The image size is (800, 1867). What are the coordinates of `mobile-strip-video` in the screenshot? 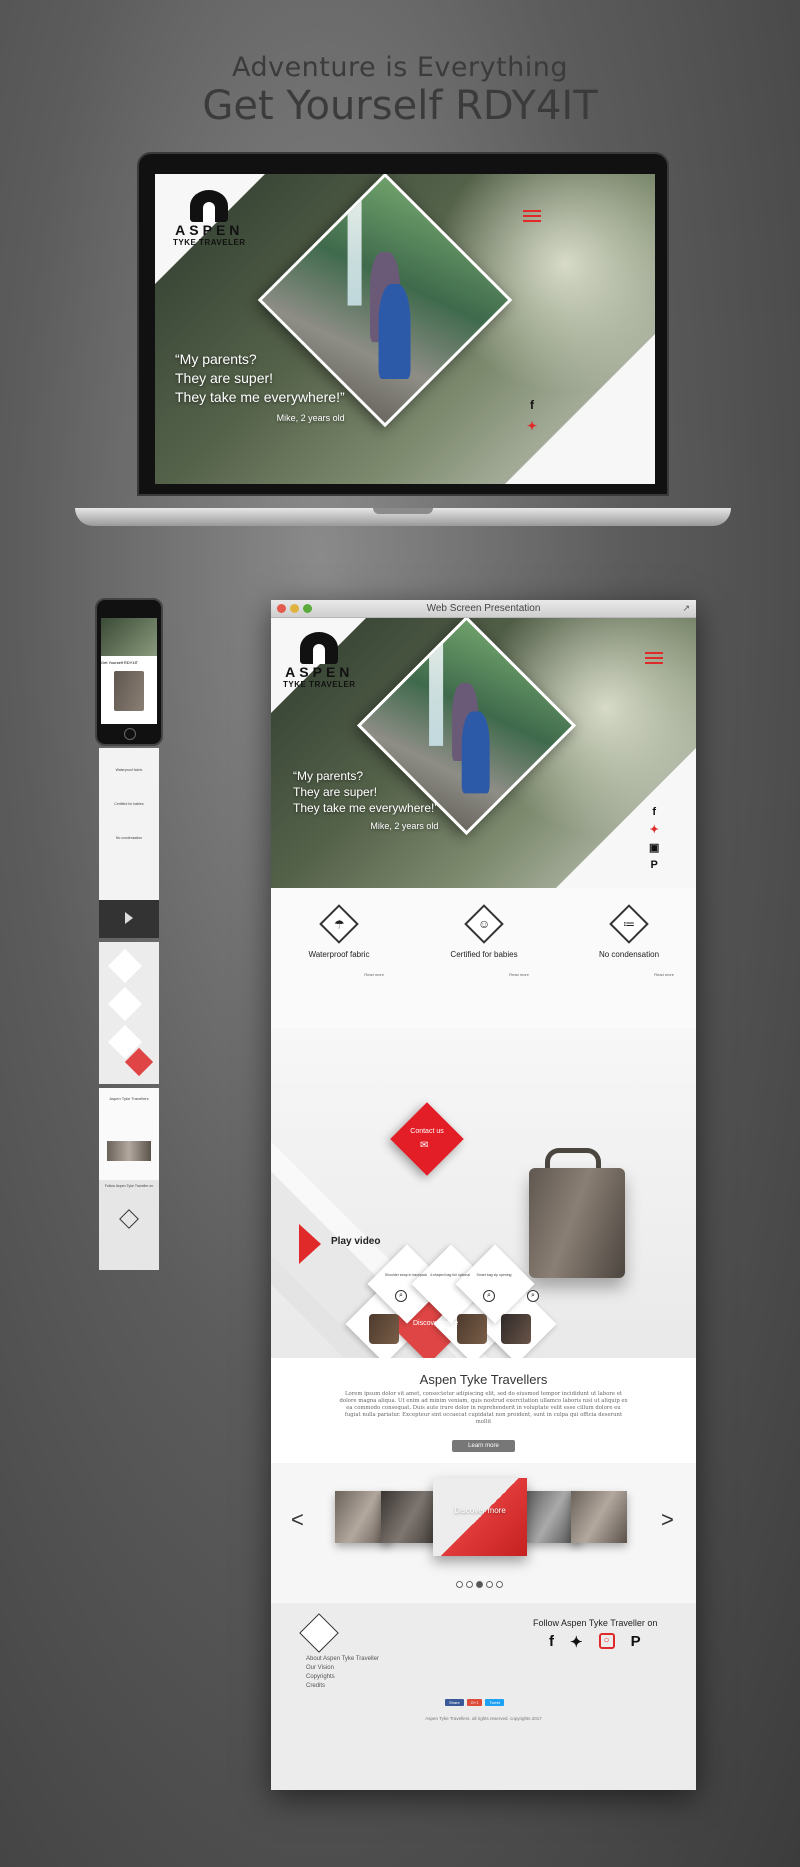 It's located at (129, 919).